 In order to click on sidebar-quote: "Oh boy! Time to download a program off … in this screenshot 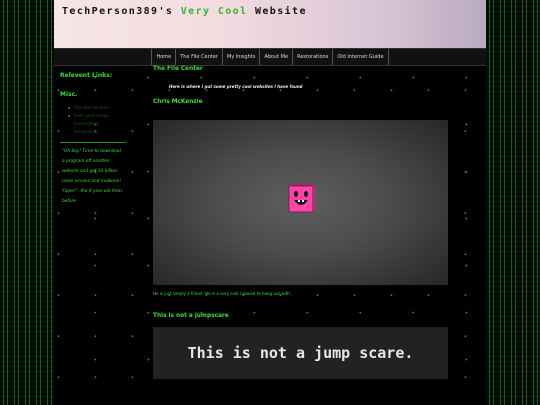, I will do `click(92, 176)`.